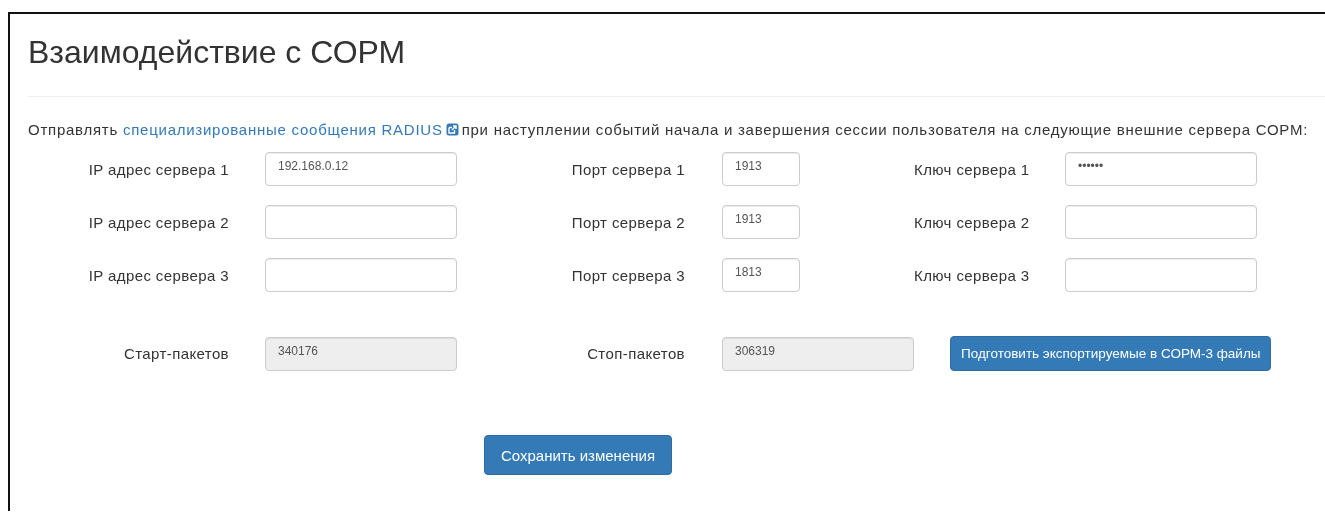 This screenshot has height=513, width=1325. I want to click on external-link-icon, so click(452, 129).